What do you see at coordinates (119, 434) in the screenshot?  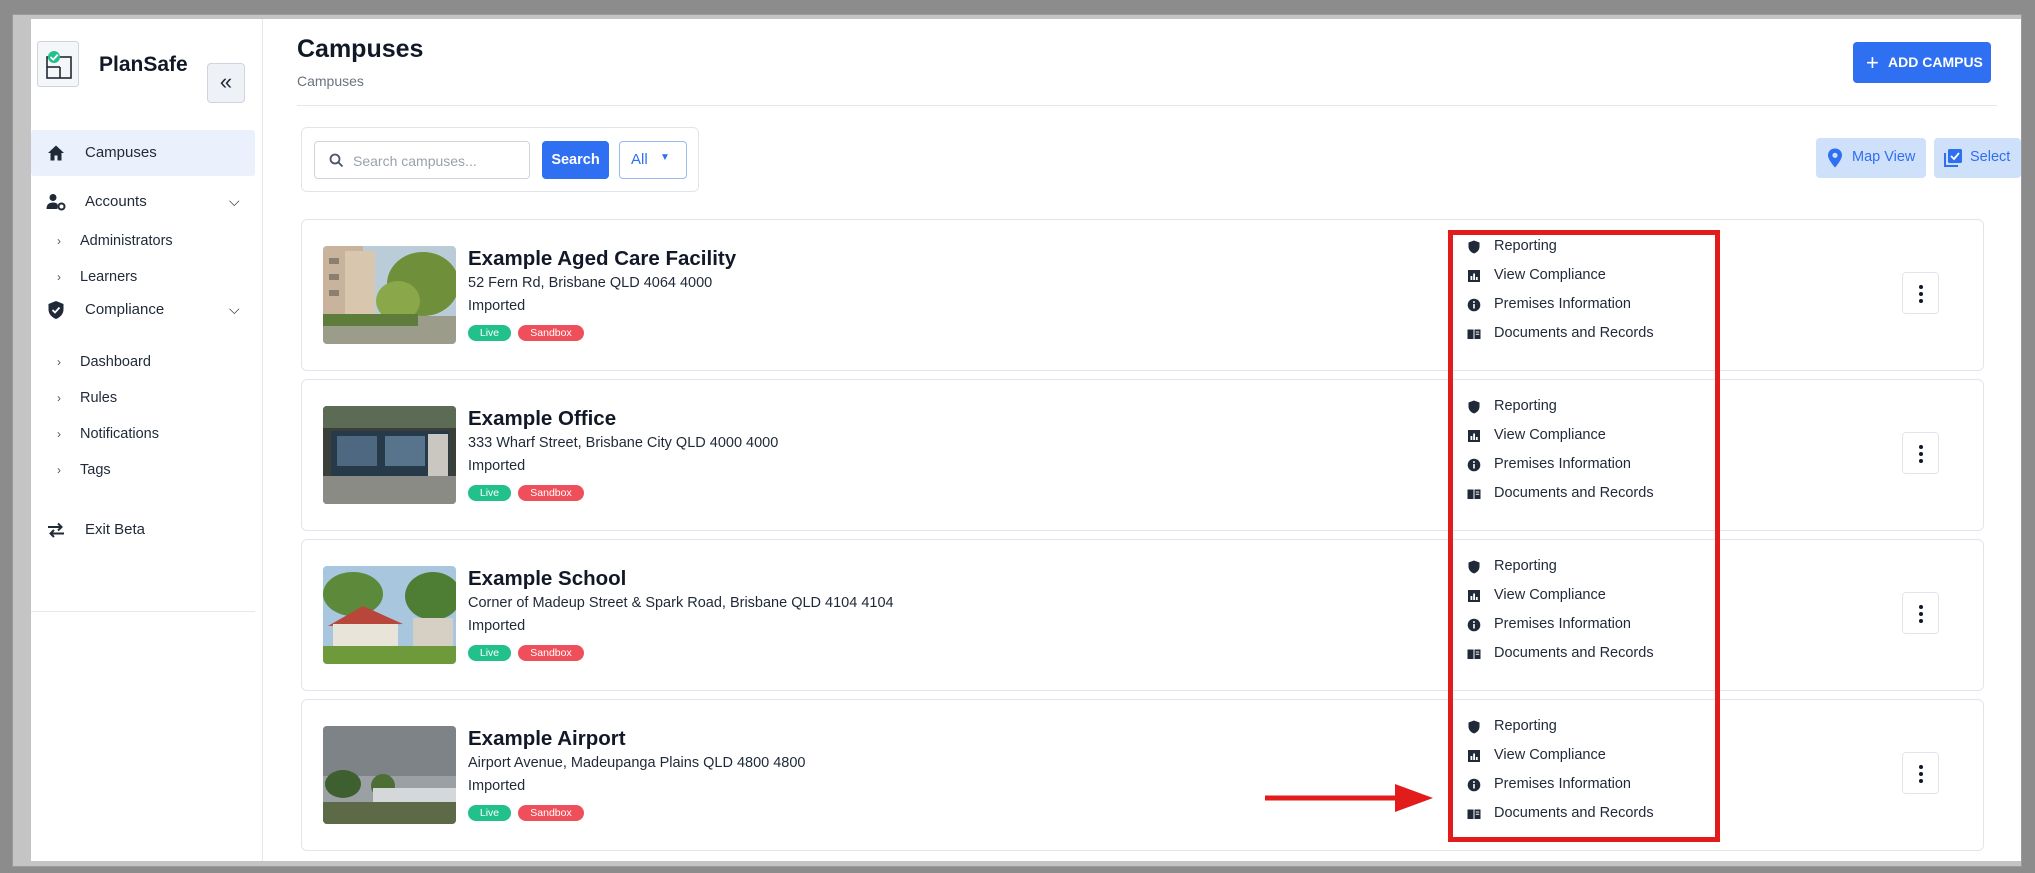 I see `sidebar-item-label: Notifications` at bounding box center [119, 434].